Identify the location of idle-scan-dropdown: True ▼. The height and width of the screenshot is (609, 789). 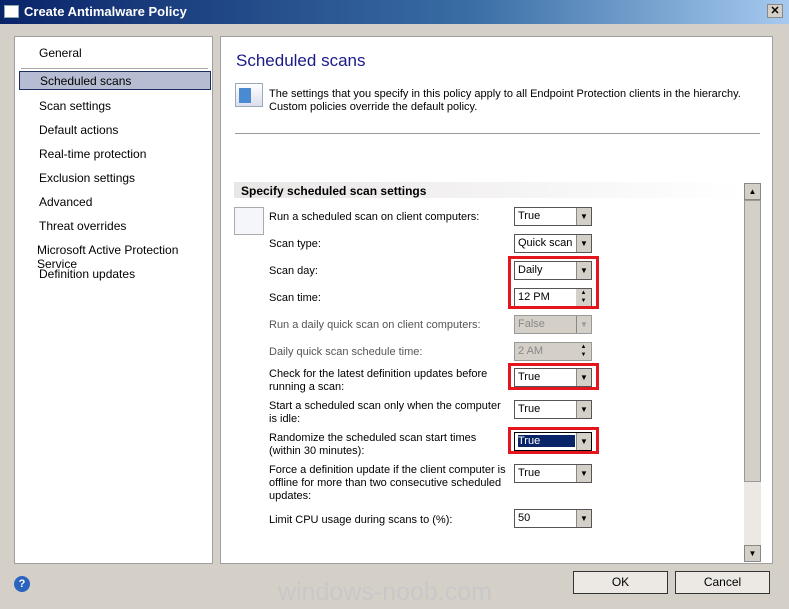
(553, 409).